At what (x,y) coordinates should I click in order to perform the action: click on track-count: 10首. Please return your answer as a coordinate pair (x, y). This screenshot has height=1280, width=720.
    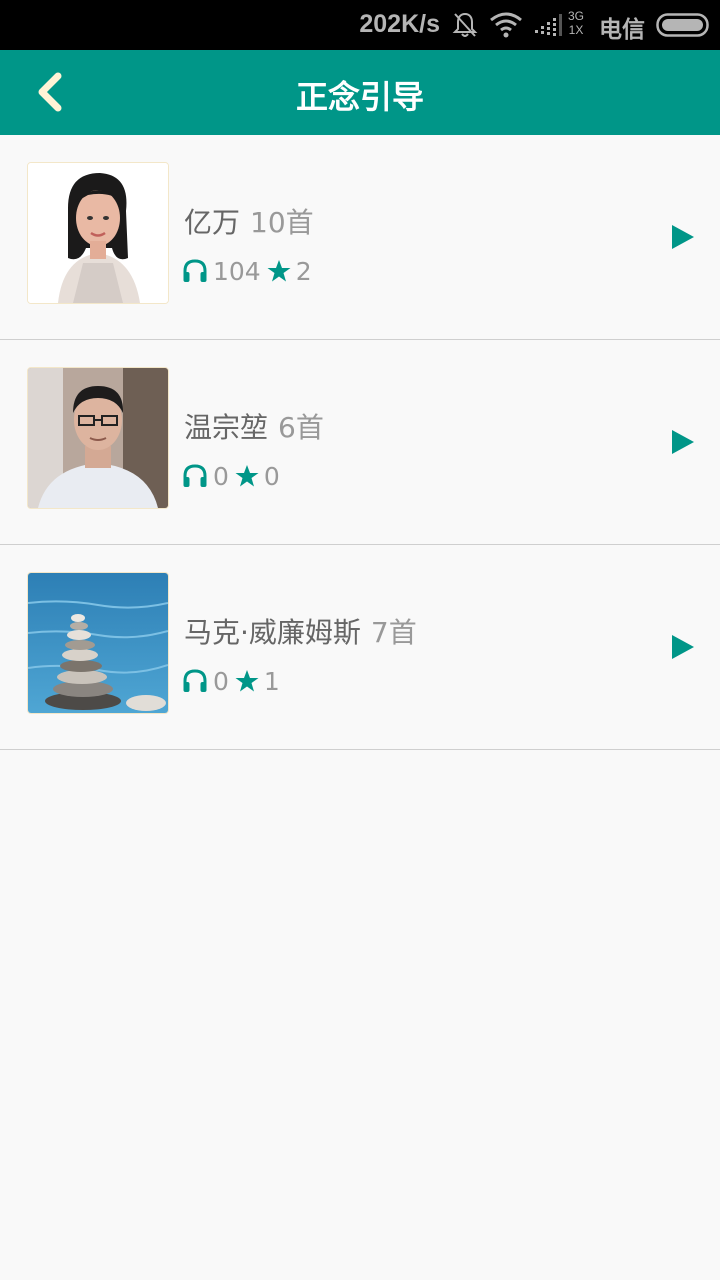
    Looking at the image, I should click on (282, 222).